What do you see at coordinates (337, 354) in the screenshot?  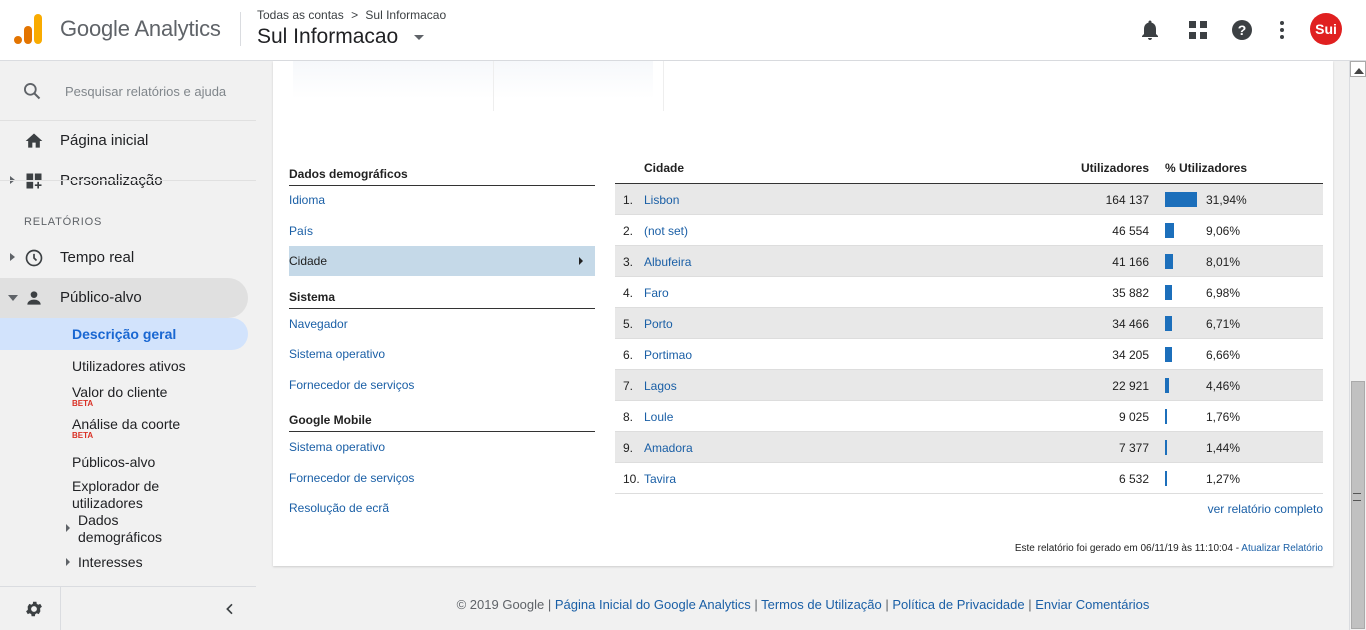 I see `dimension-os-link: Sistema operativo` at bounding box center [337, 354].